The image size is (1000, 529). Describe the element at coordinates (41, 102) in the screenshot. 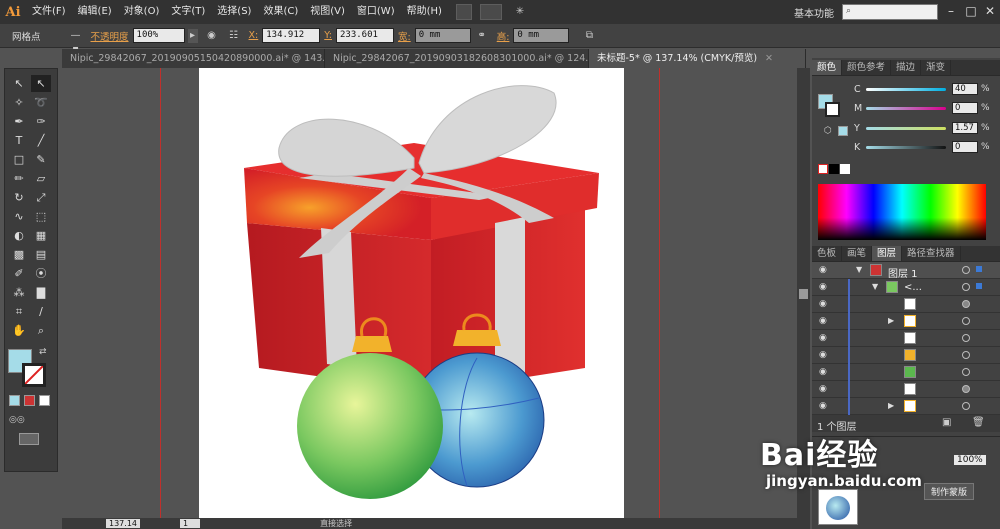

I see `lasso-tool-icon: ➰` at that location.